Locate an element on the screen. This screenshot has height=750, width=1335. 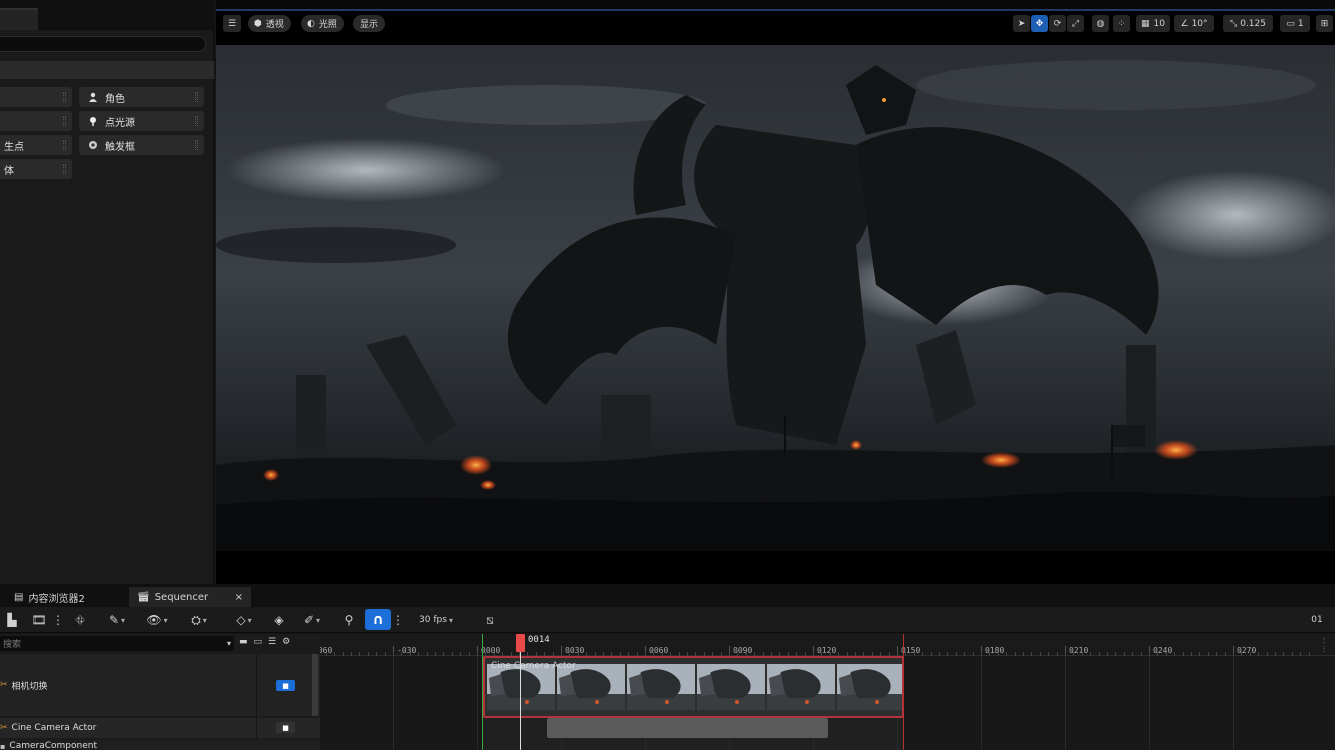
close-icon: × is located at coordinates (239, 597).